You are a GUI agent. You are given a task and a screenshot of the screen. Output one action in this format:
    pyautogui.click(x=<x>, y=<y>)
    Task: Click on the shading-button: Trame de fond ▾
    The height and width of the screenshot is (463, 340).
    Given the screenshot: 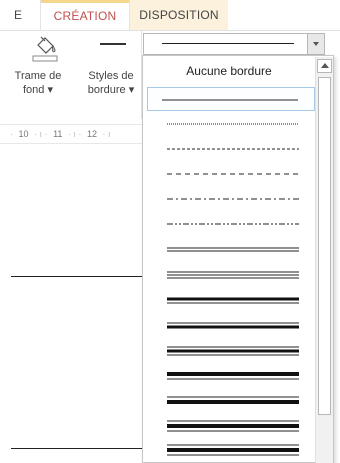 What is the action you would take?
    pyautogui.click(x=45, y=66)
    